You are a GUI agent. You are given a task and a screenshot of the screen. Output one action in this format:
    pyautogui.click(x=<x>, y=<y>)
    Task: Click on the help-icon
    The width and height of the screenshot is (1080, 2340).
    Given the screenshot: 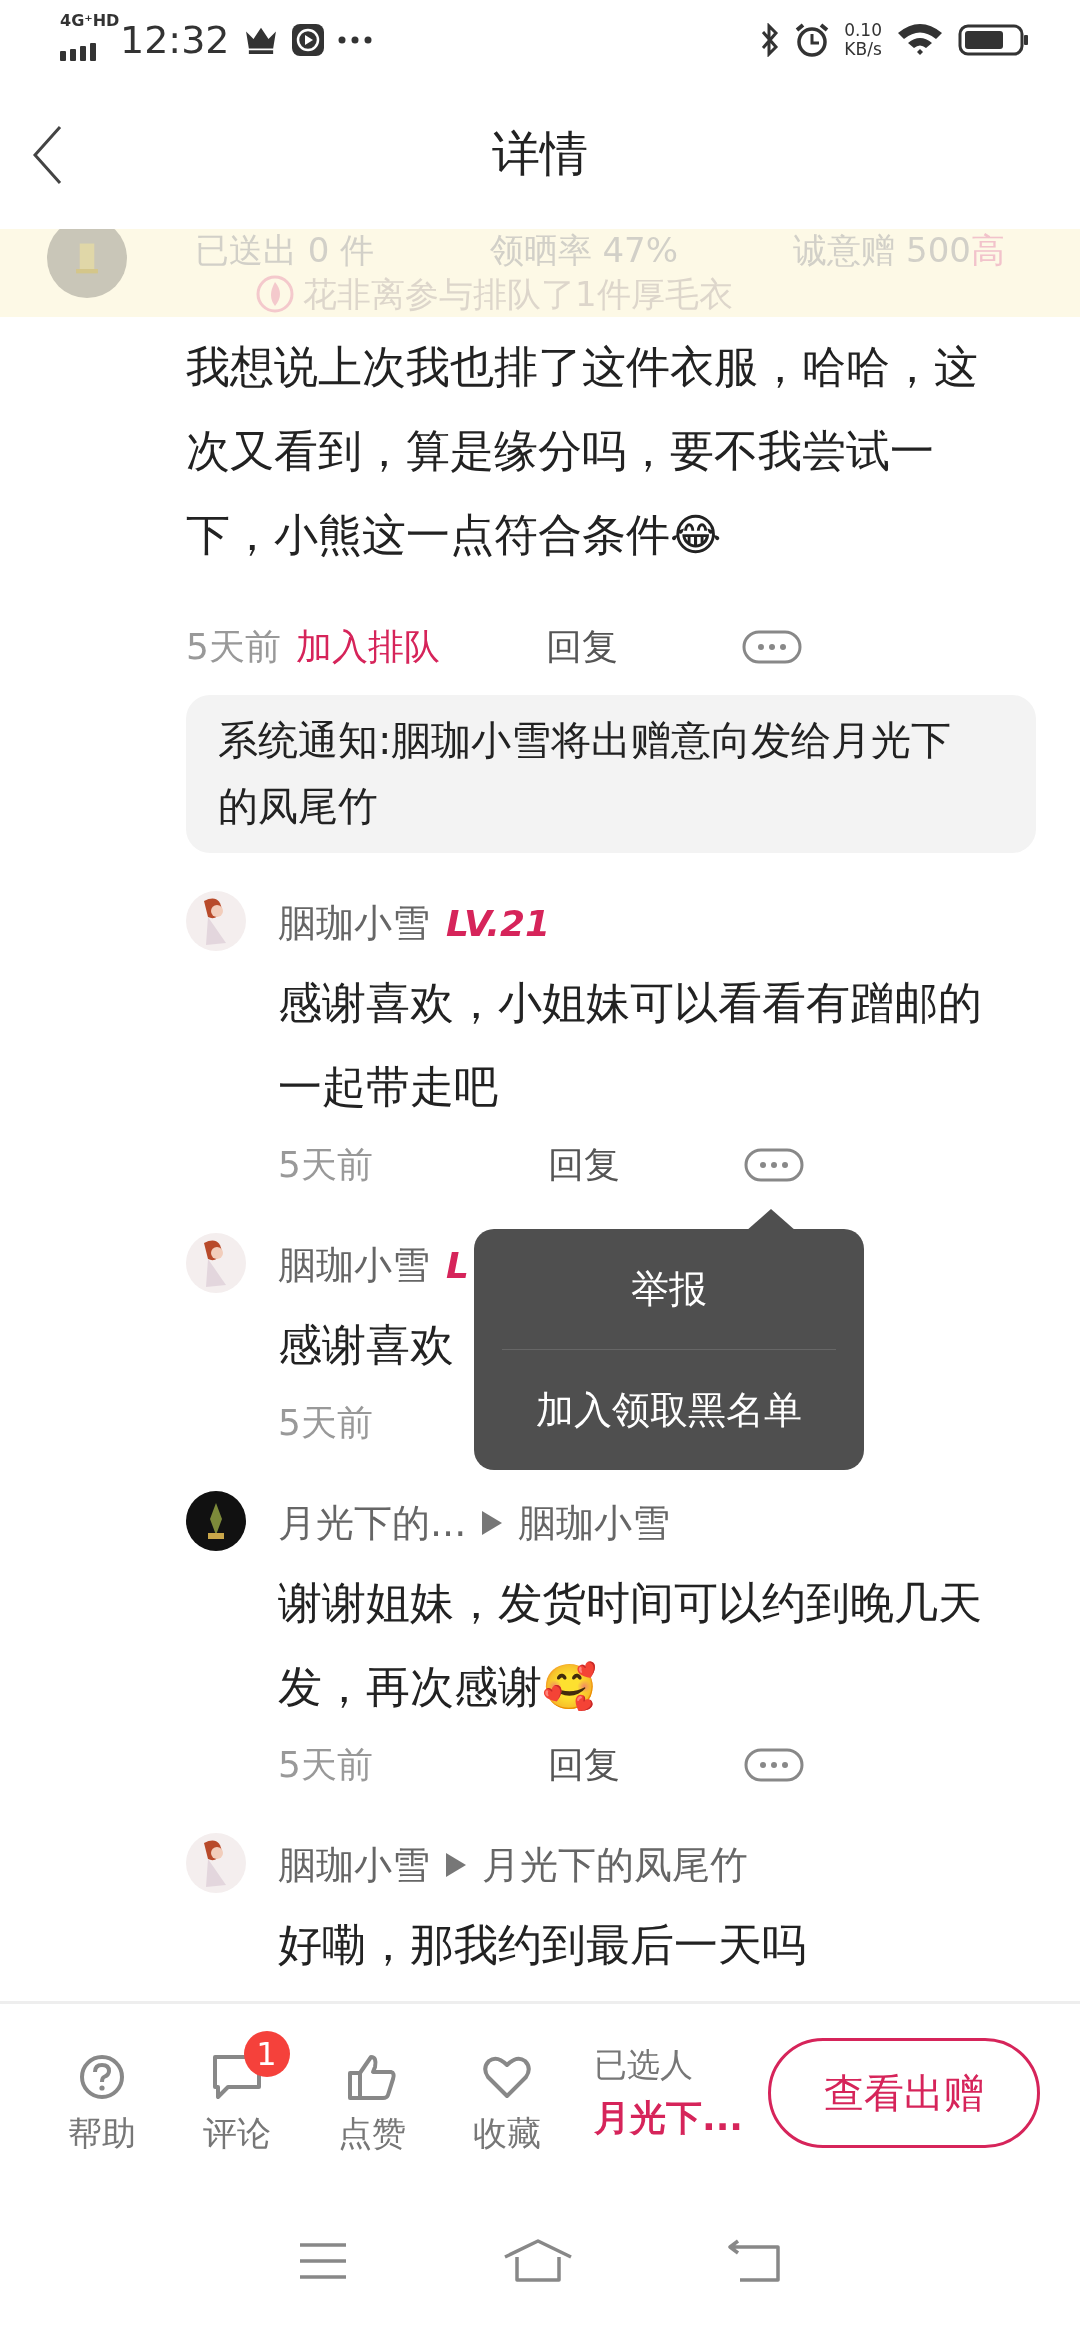 What is the action you would take?
    pyautogui.click(x=101, y=2077)
    